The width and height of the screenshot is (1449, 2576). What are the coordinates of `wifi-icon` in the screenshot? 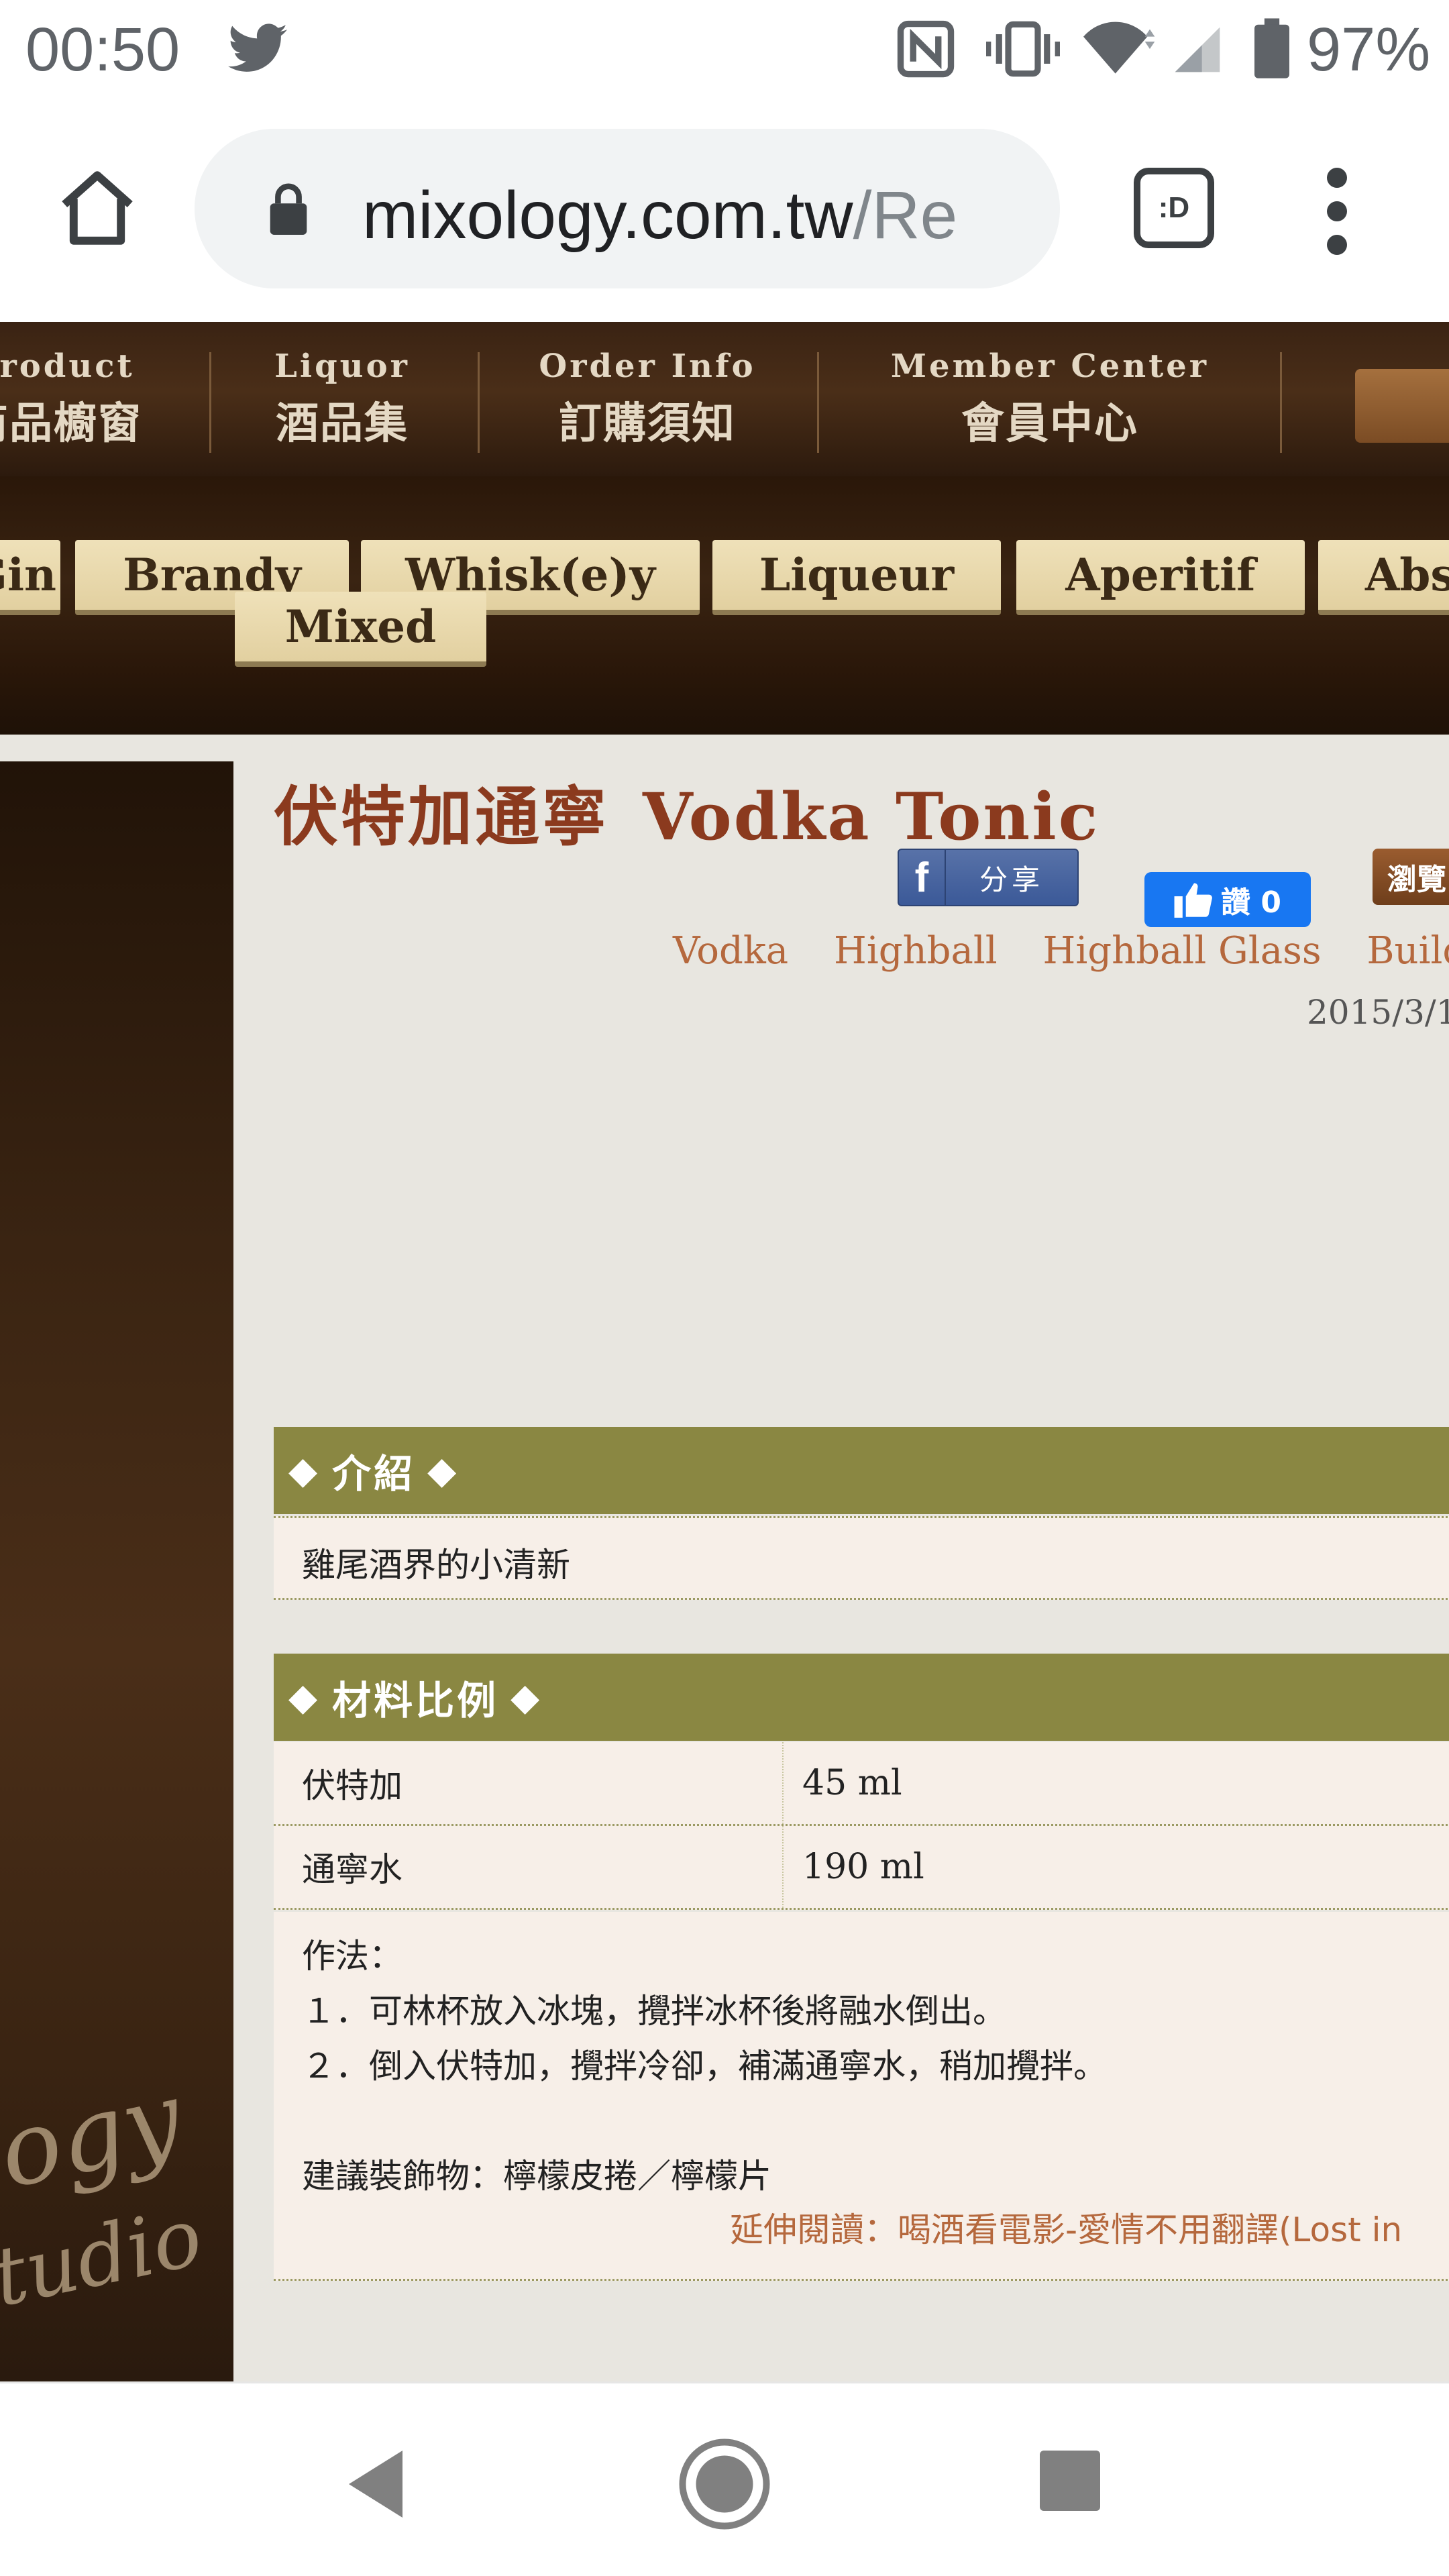 It's located at (1119, 47).